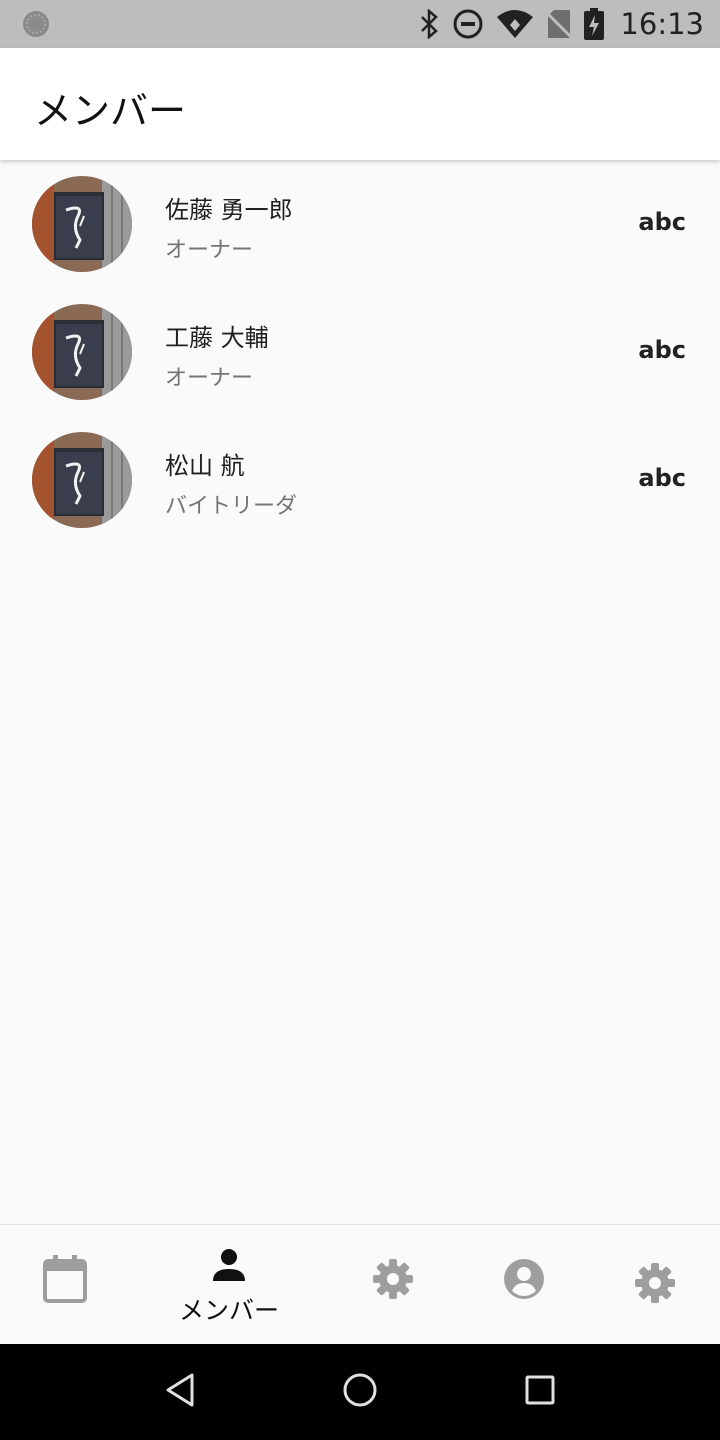 Image resolution: width=720 pixels, height=1440 pixels. I want to click on member-name: 佐藤 勇一郎, so click(229, 210).